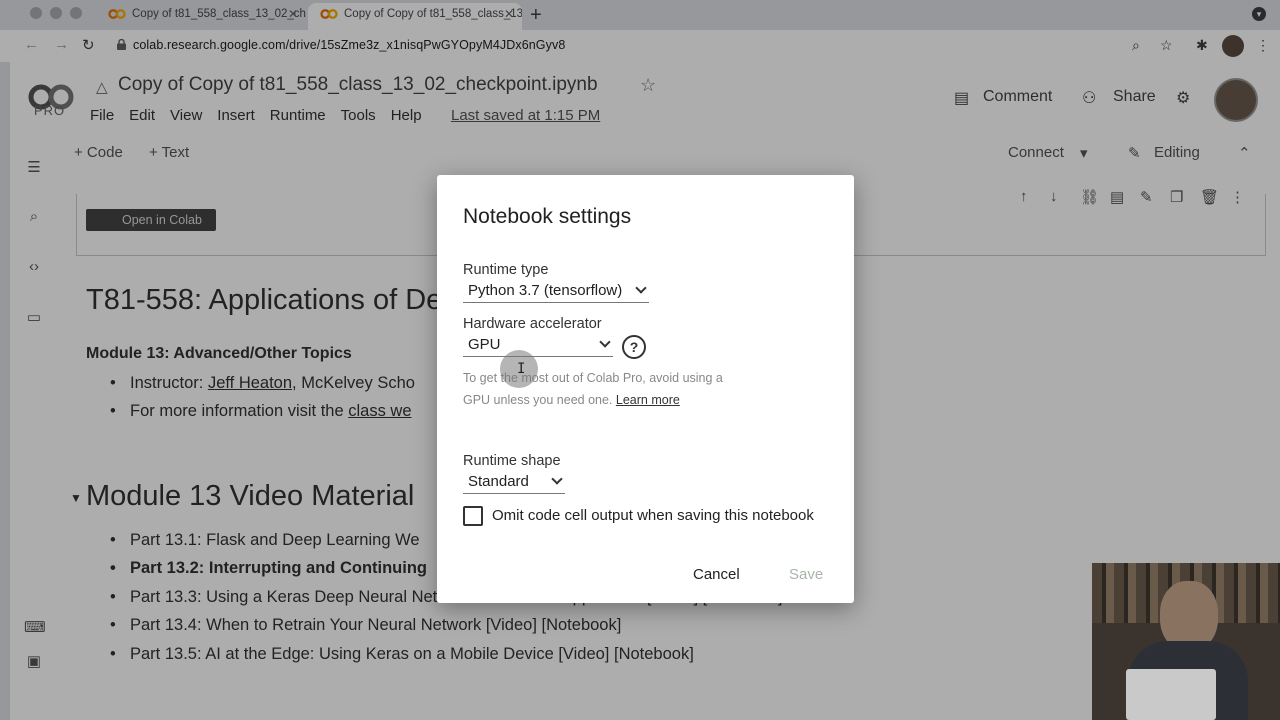 The image size is (1280, 720). I want to click on hardware-accelerator-select: GPU, so click(538, 346).